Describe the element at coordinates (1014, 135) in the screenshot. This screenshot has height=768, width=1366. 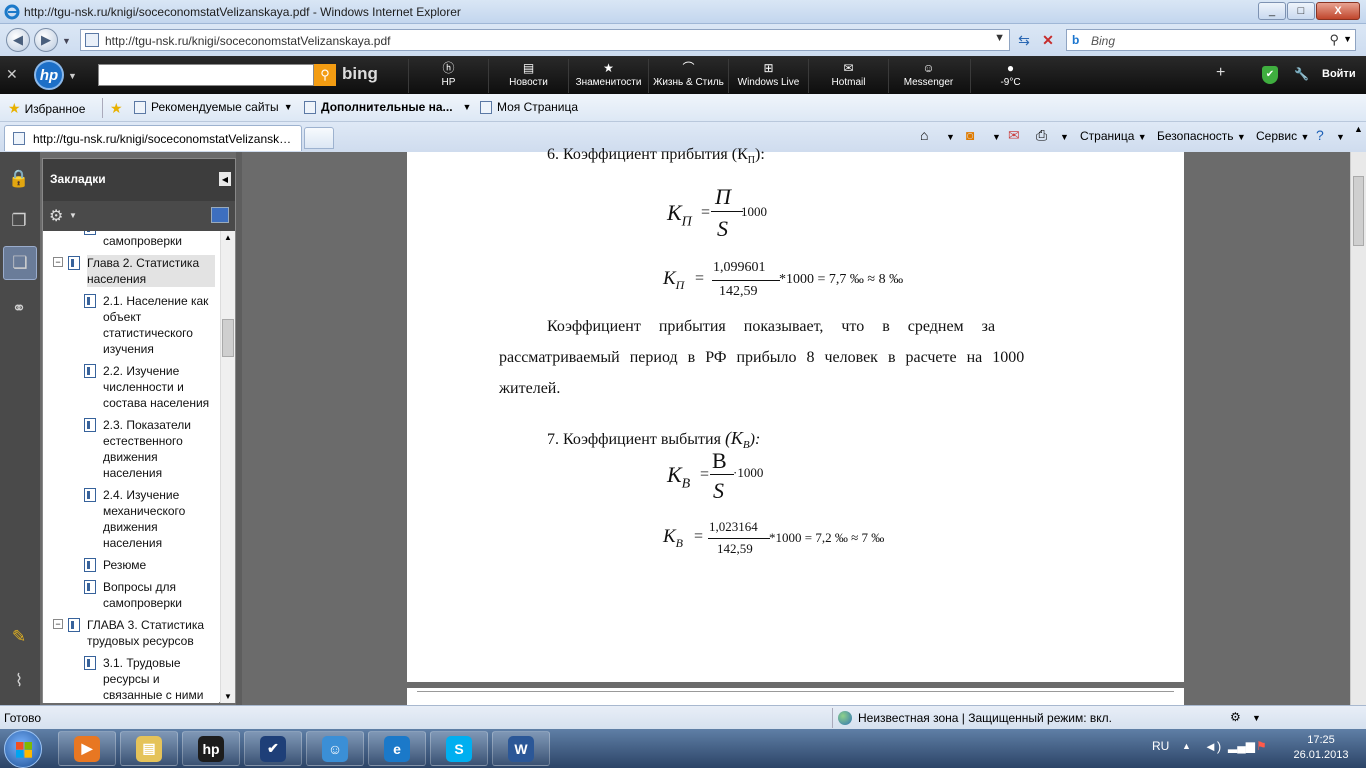
I see `mail-icon: ✉` at that location.